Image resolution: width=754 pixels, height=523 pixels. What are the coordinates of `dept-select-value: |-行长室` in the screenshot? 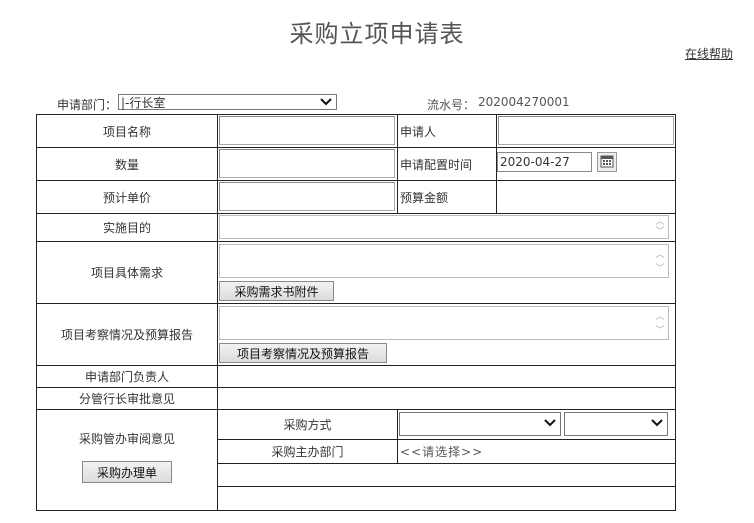 It's located at (143, 103).